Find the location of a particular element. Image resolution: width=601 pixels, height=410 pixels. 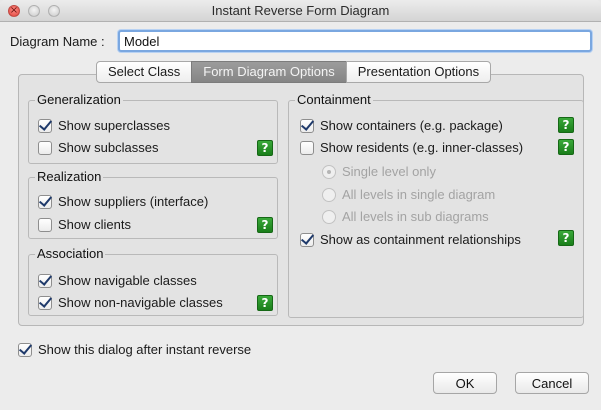

cancel-button: Cancel is located at coordinates (552, 383).